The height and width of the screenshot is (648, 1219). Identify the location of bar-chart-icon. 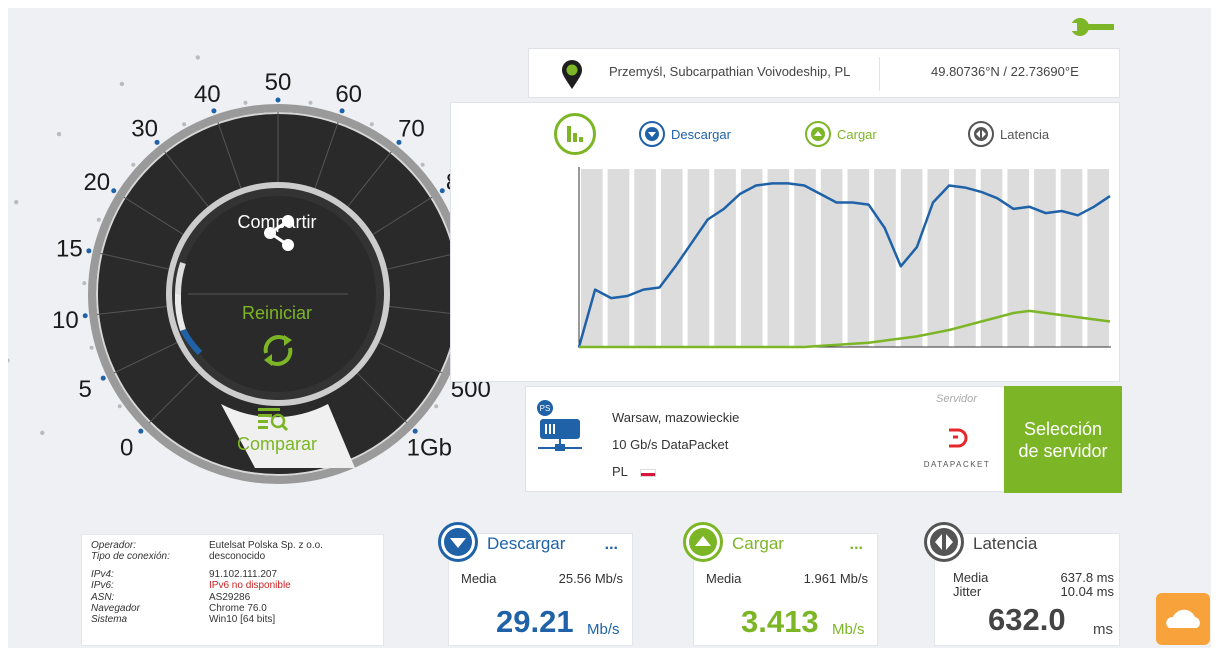
(575, 134).